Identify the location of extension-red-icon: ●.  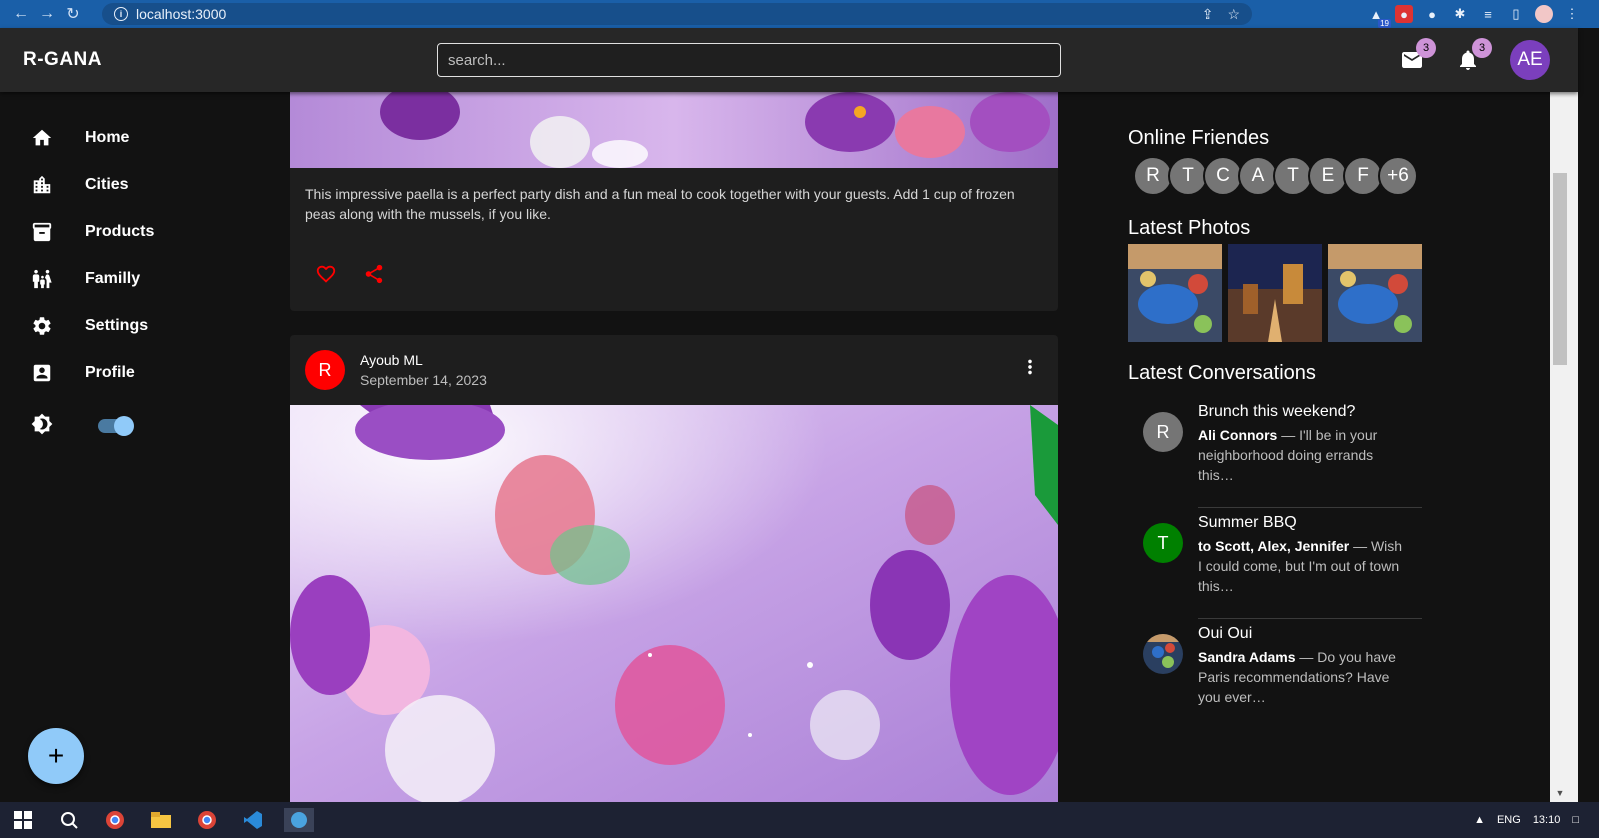
(1404, 14).